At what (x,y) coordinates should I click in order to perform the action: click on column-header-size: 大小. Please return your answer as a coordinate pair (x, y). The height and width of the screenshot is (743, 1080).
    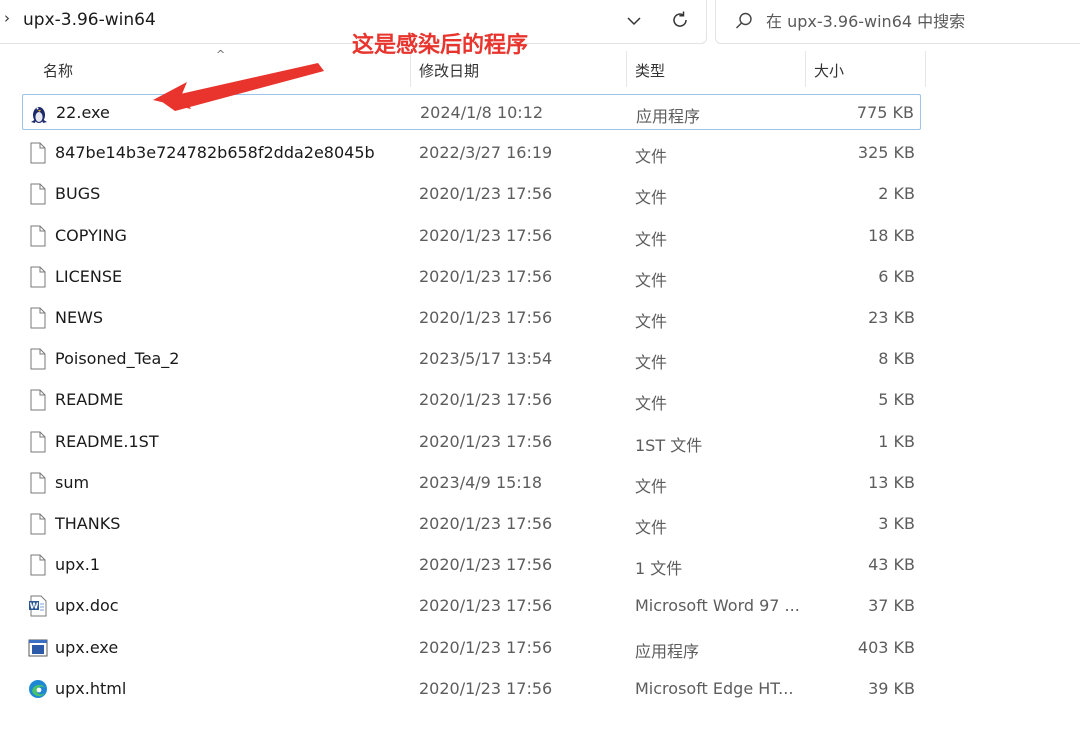
    Looking at the image, I should click on (865, 69).